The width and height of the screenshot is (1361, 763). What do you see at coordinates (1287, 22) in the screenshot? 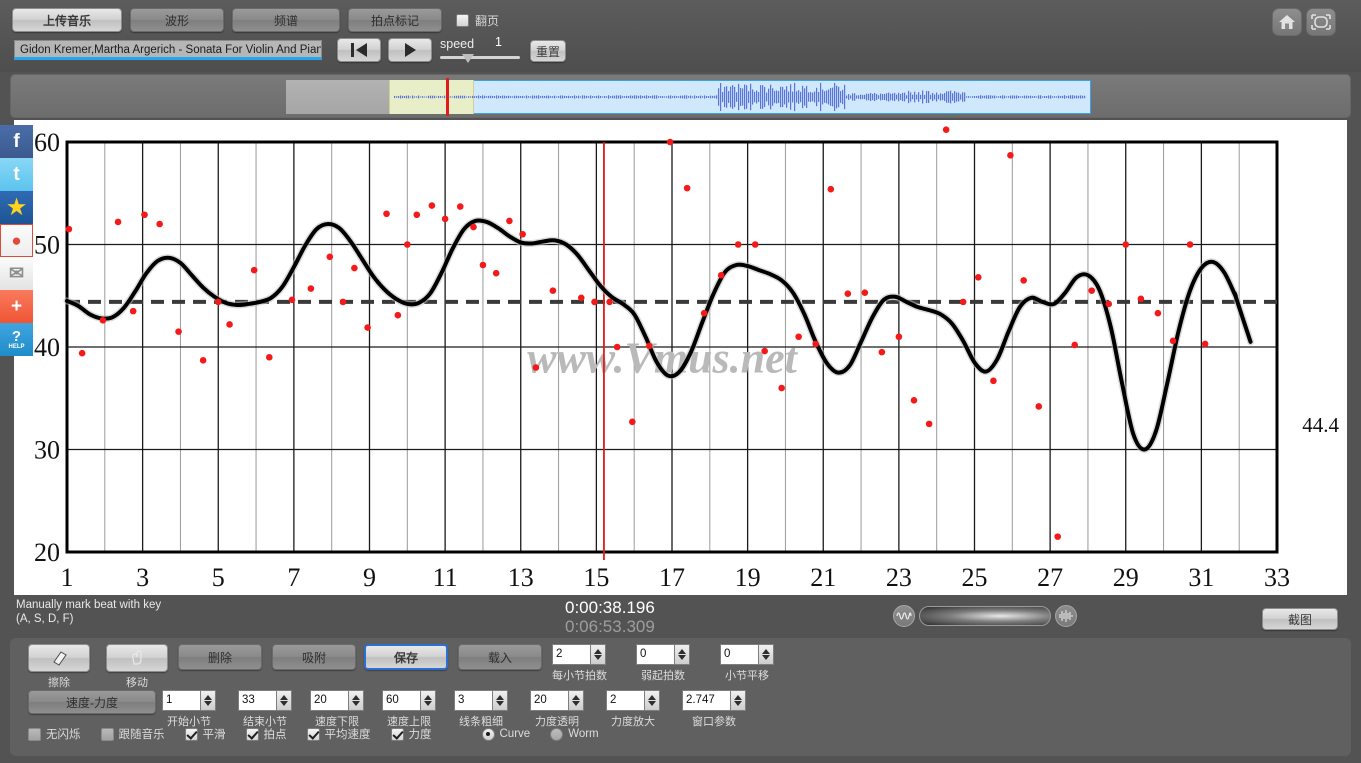
I see `home-icon` at bounding box center [1287, 22].